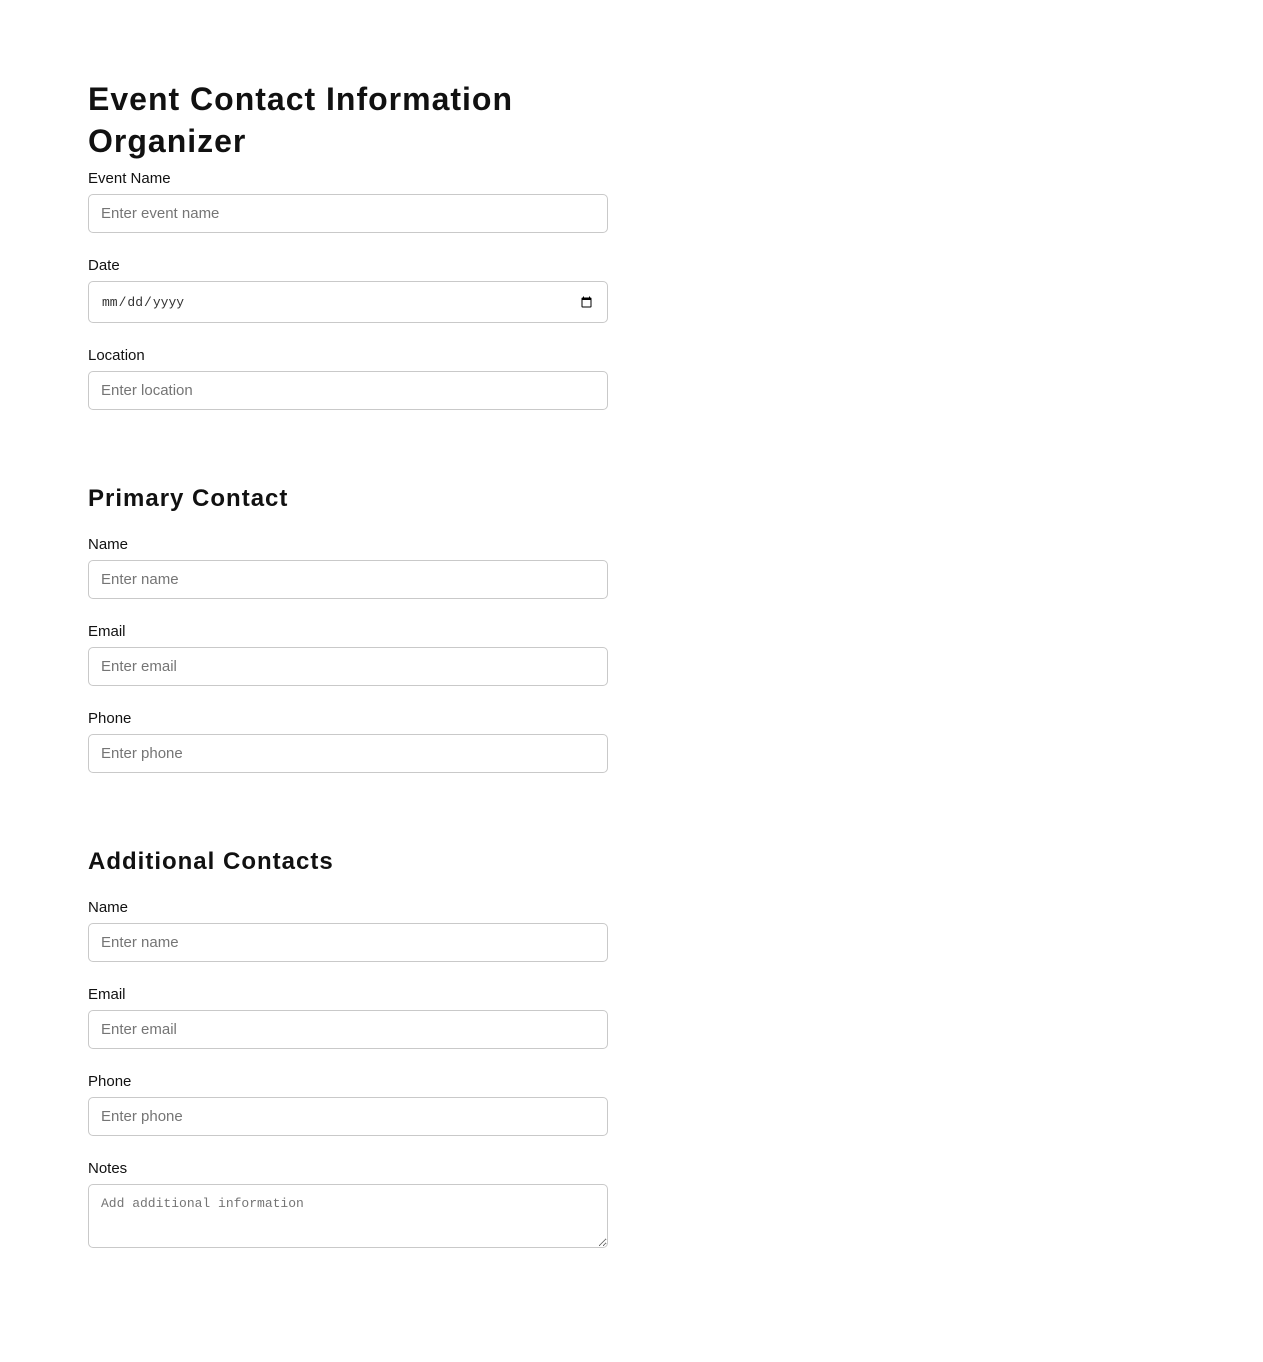  What do you see at coordinates (110, 1081) in the screenshot?
I see `additional-phone-label: Phone` at bounding box center [110, 1081].